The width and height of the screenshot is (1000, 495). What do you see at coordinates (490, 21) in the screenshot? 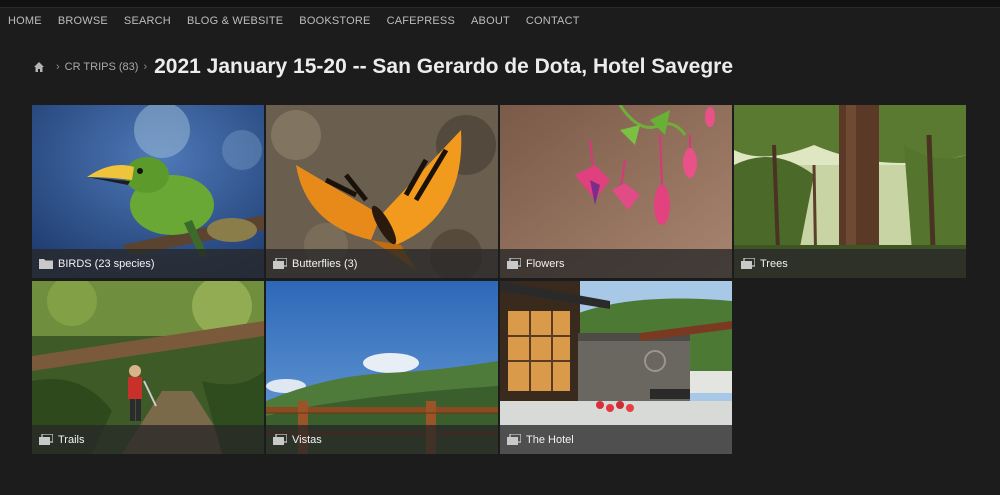
I see `nav-about: ABOUT` at bounding box center [490, 21].